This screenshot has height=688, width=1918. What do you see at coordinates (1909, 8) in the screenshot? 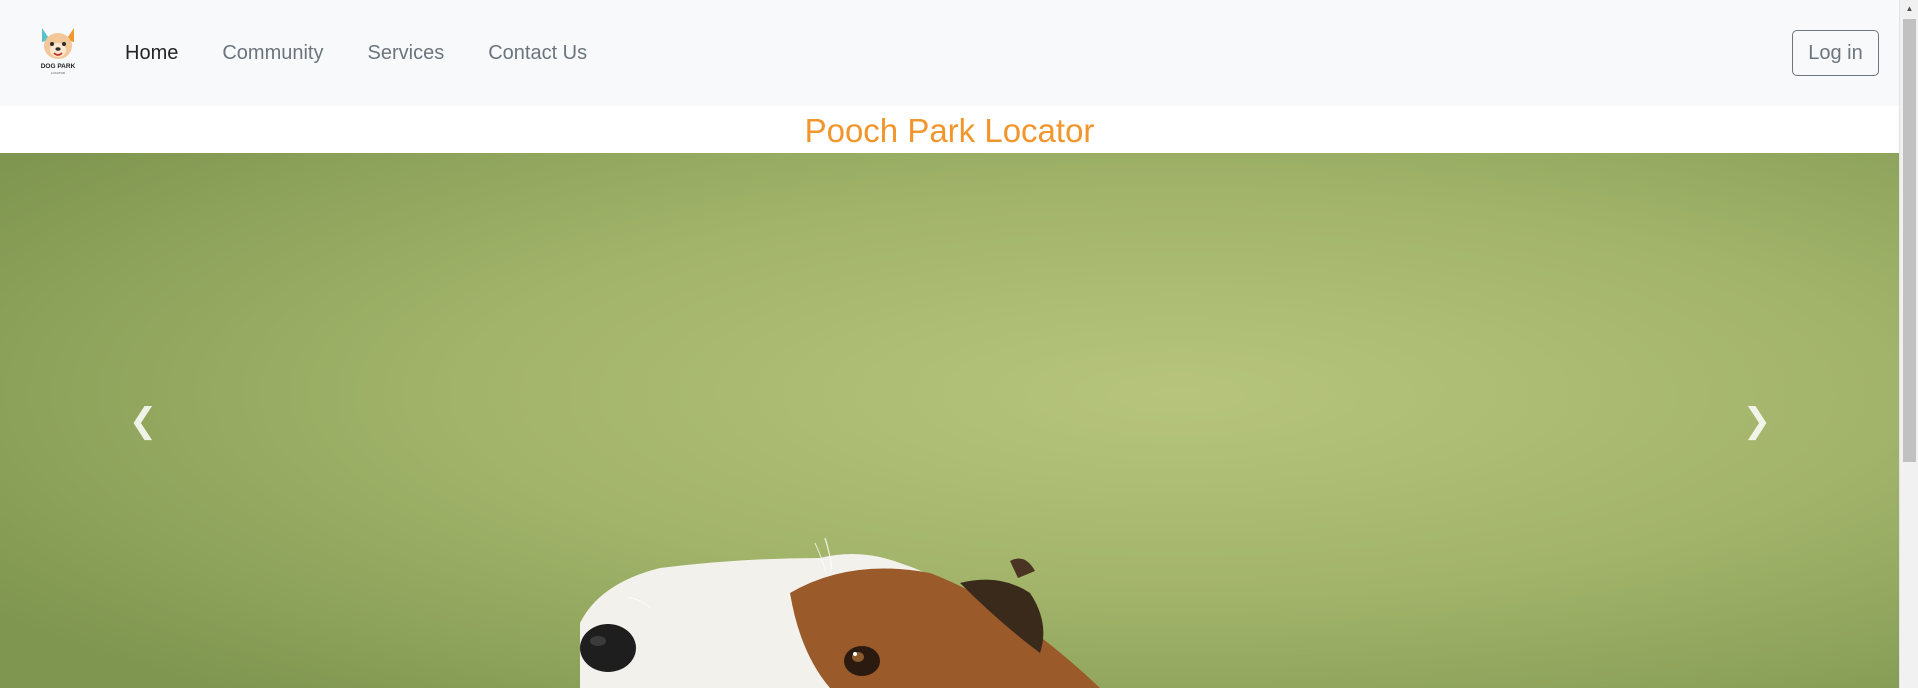
I see `scroll-up-arrow-icon: ▲` at bounding box center [1909, 8].